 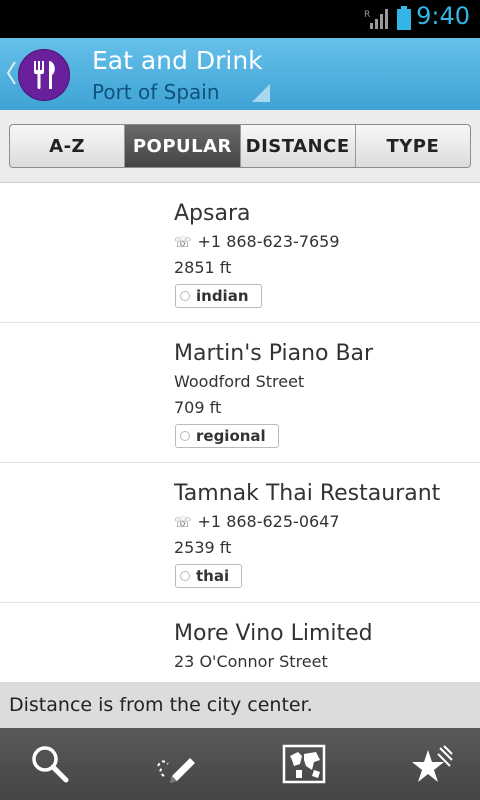 I want to click on back-chevron-icon, so click(x=11, y=73).